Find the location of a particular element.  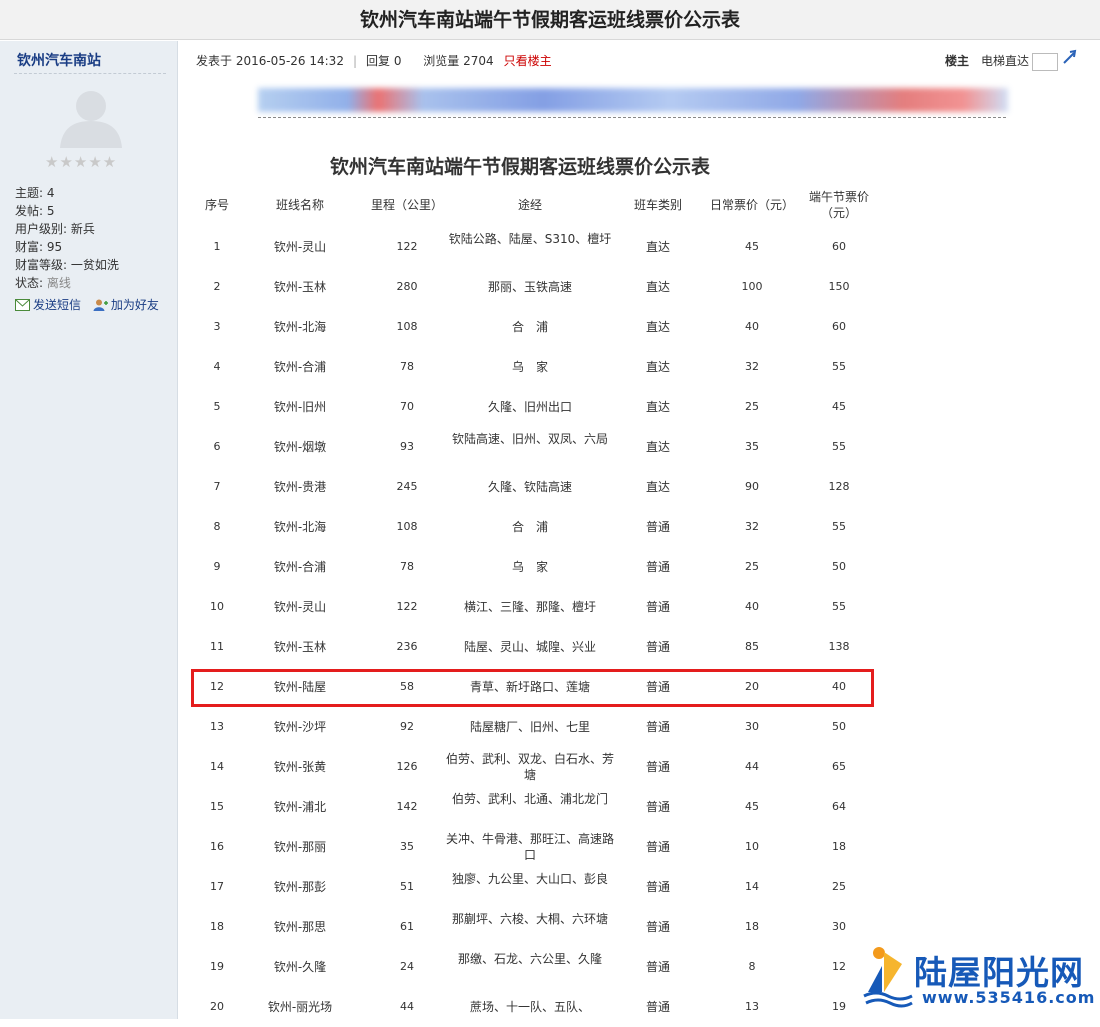

table-cell: 65 is located at coordinates (839, 766).